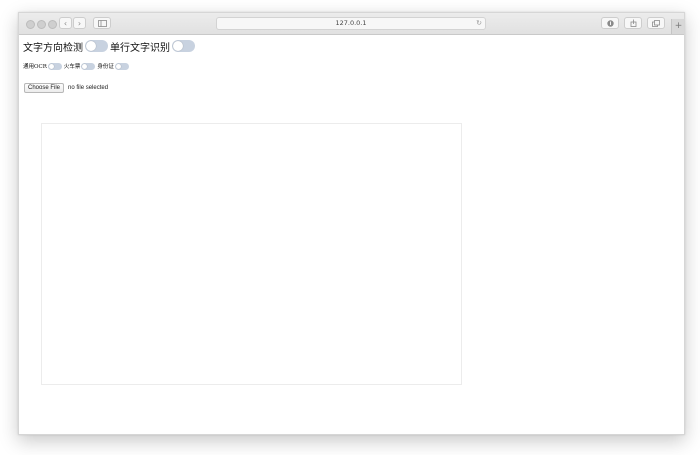 This screenshot has width=700, height=455. I want to click on sidebar-button, so click(102, 23).